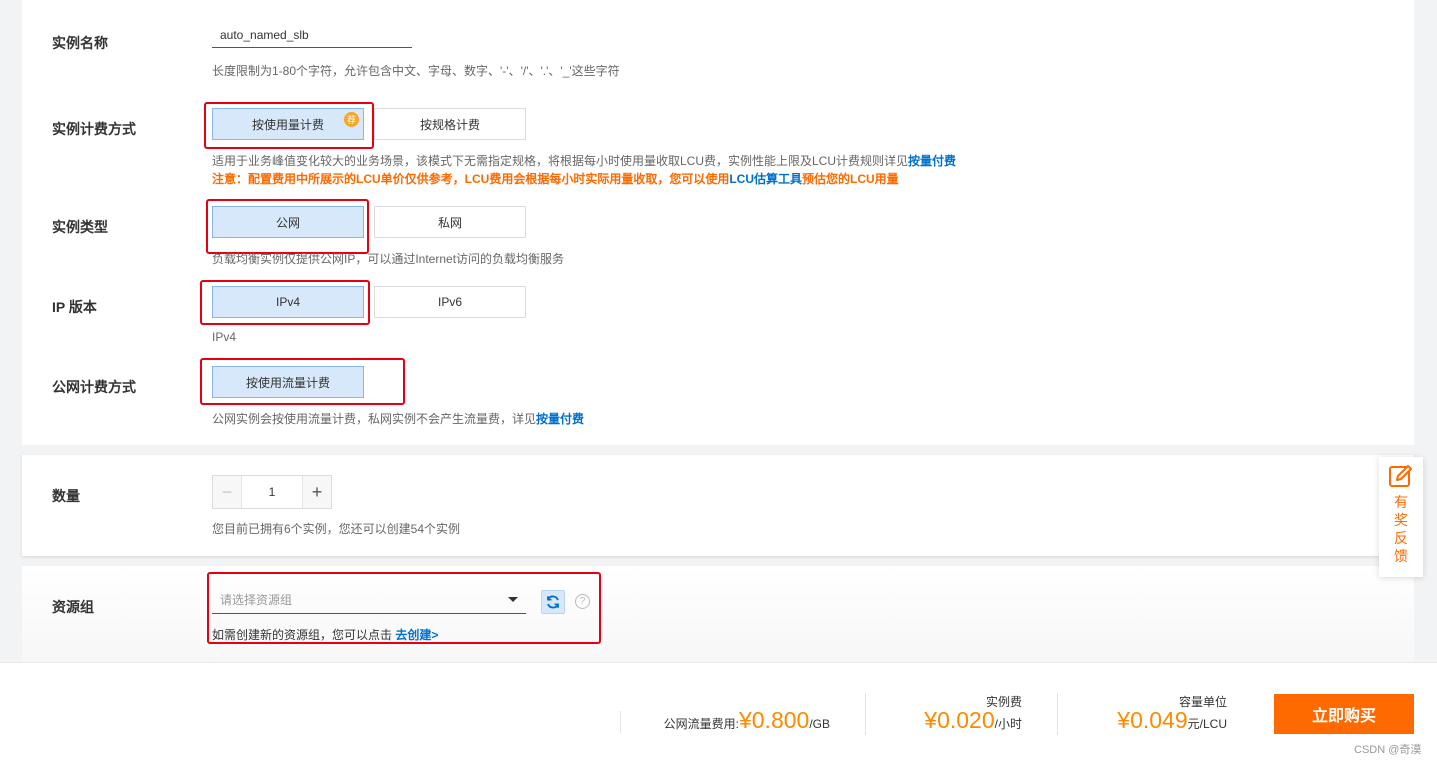 The image size is (1437, 762). What do you see at coordinates (94, 129) in the screenshot?
I see `billing-method-label: 实例计费方式` at bounding box center [94, 129].